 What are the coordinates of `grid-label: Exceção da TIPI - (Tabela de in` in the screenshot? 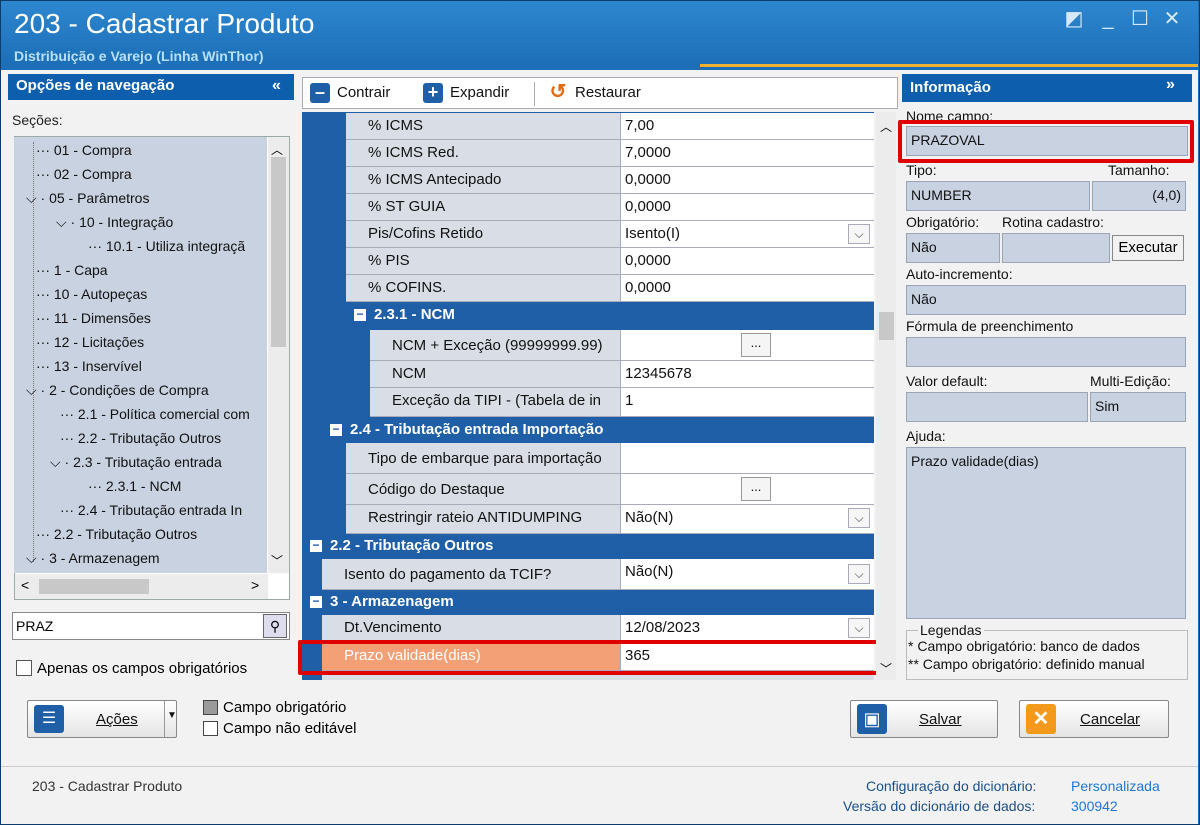 It's located at (495, 402).